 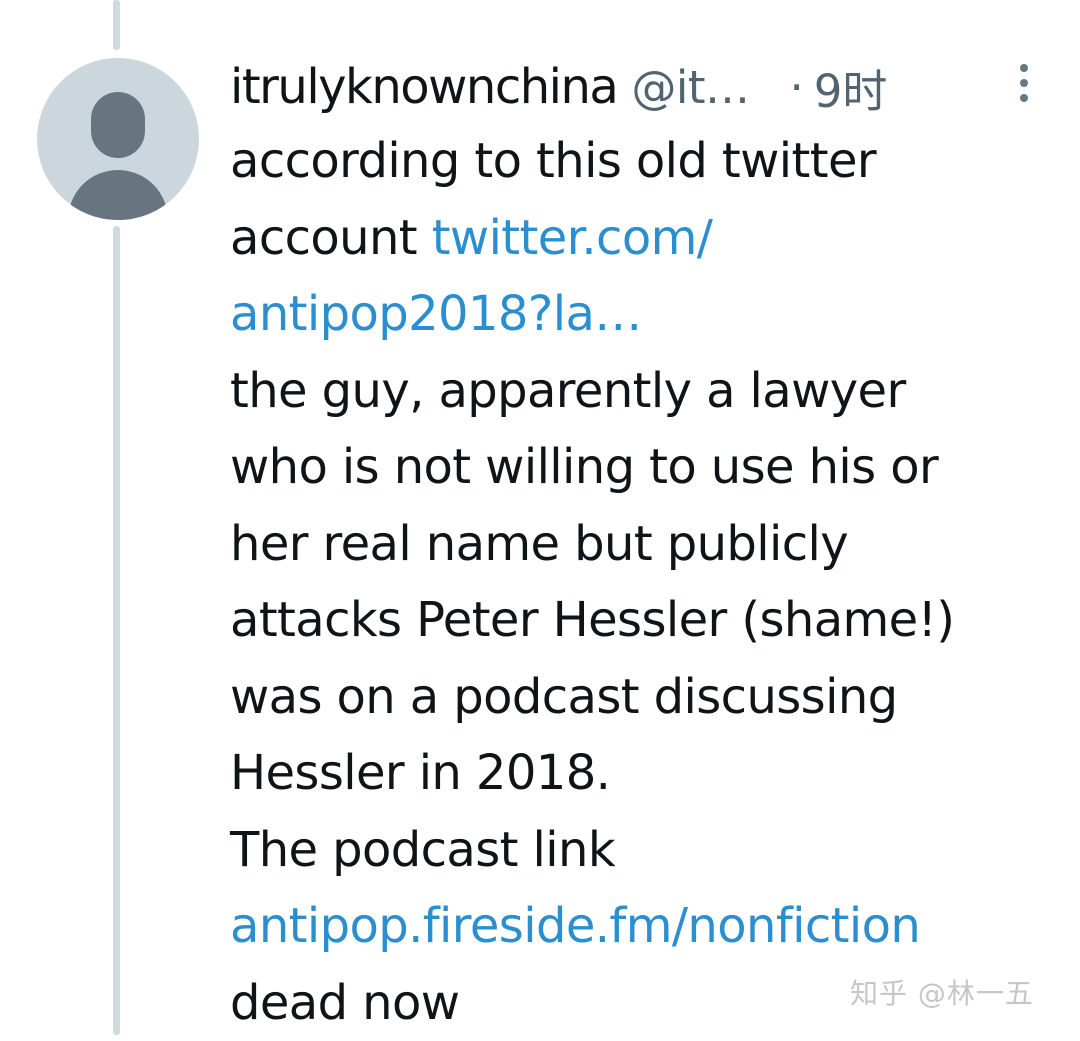 What do you see at coordinates (118, 195) in the screenshot?
I see `avatar-shoulders-shape` at bounding box center [118, 195].